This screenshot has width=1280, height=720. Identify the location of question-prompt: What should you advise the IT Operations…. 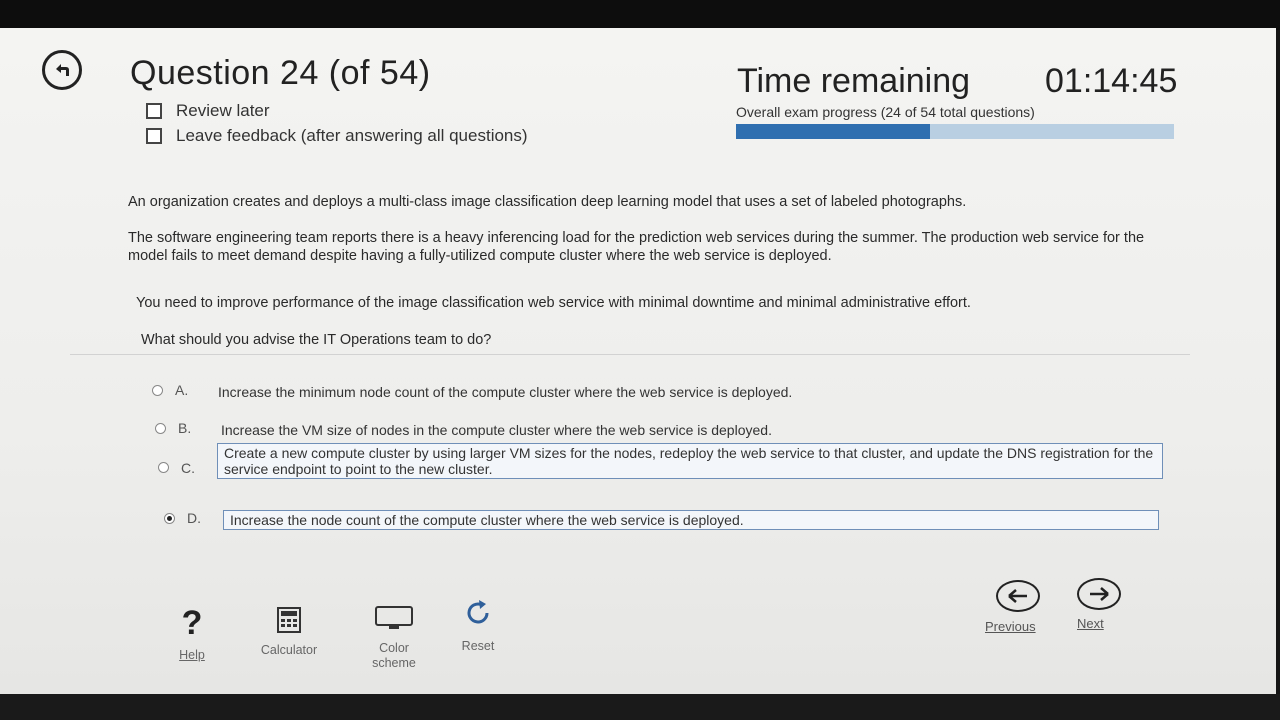
(316, 340).